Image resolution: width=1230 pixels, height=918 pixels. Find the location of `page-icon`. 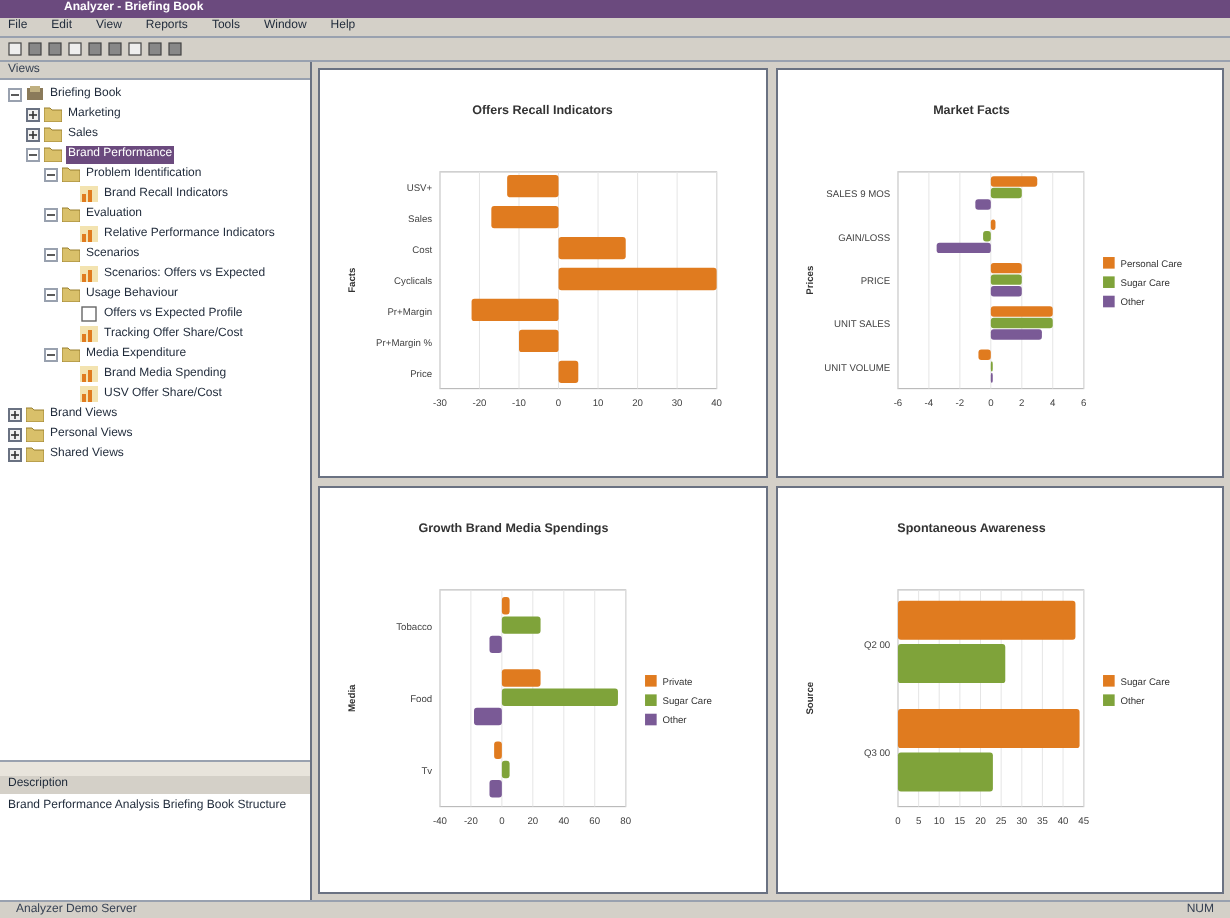

page-icon is located at coordinates (89, 314).